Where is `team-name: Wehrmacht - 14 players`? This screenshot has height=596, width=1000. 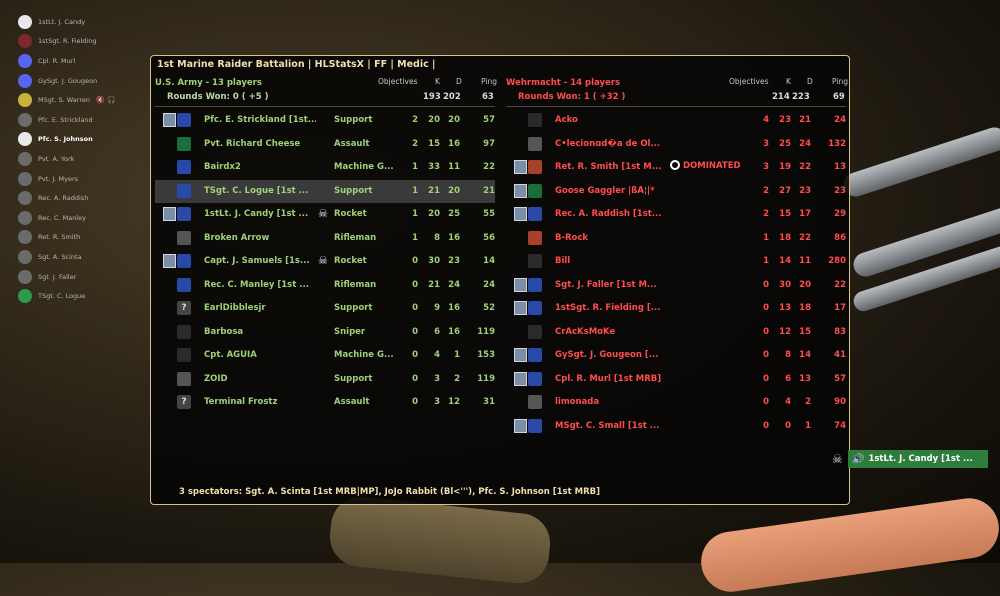
team-name: Wehrmacht - 14 players is located at coordinates (563, 83).